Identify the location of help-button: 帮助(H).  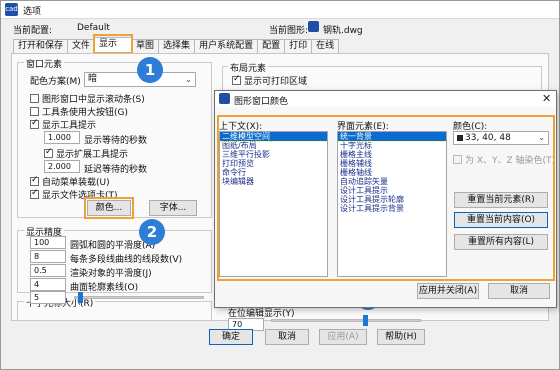
(401, 337).